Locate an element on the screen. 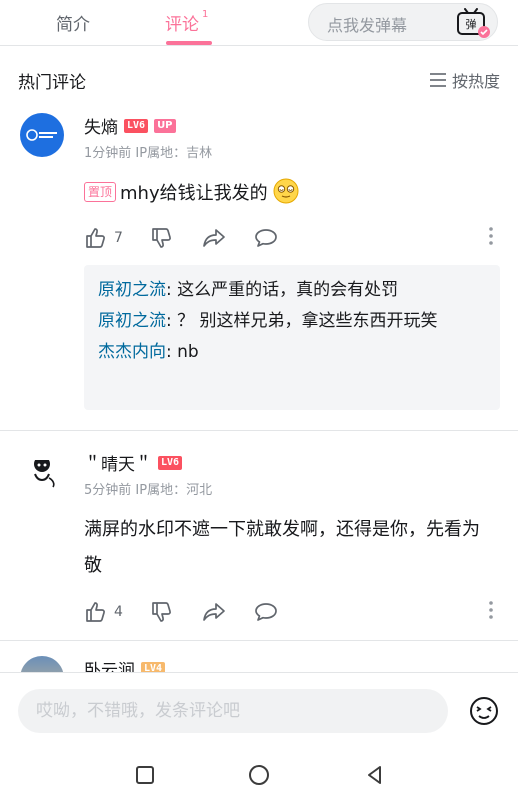 This screenshot has height=800, width=518. emoji-picker-icon is located at coordinates (484, 711).